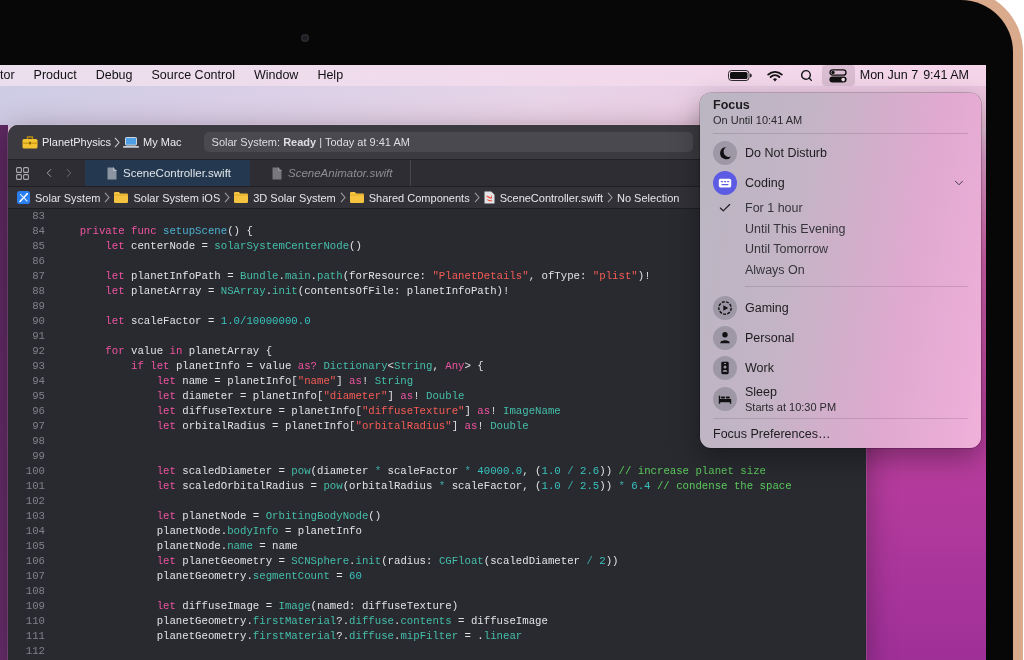 This screenshot has width=1024, height=660. What do you see at coordinates (946, 75) in the screenshot?
I see `menu-bar-clock: 9:41 AM` at bounding box center [946, 75].